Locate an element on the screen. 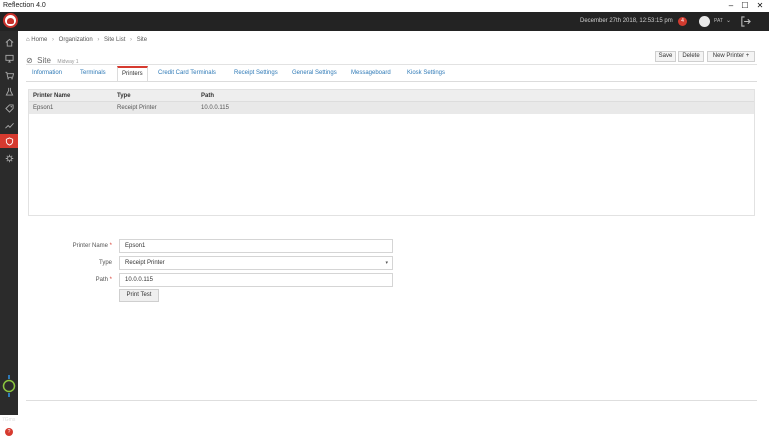  tab-information: Information is located at coordinates (47, 73).